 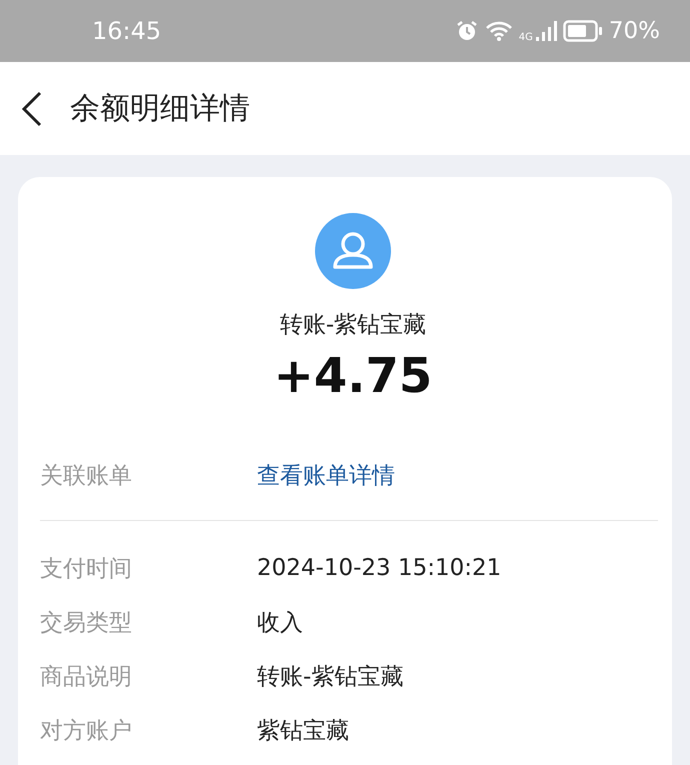 What do you see at coordinates (86, 731) in the screenshot?
I see `row-label: 对方账户` at bounding box center [86, 731].